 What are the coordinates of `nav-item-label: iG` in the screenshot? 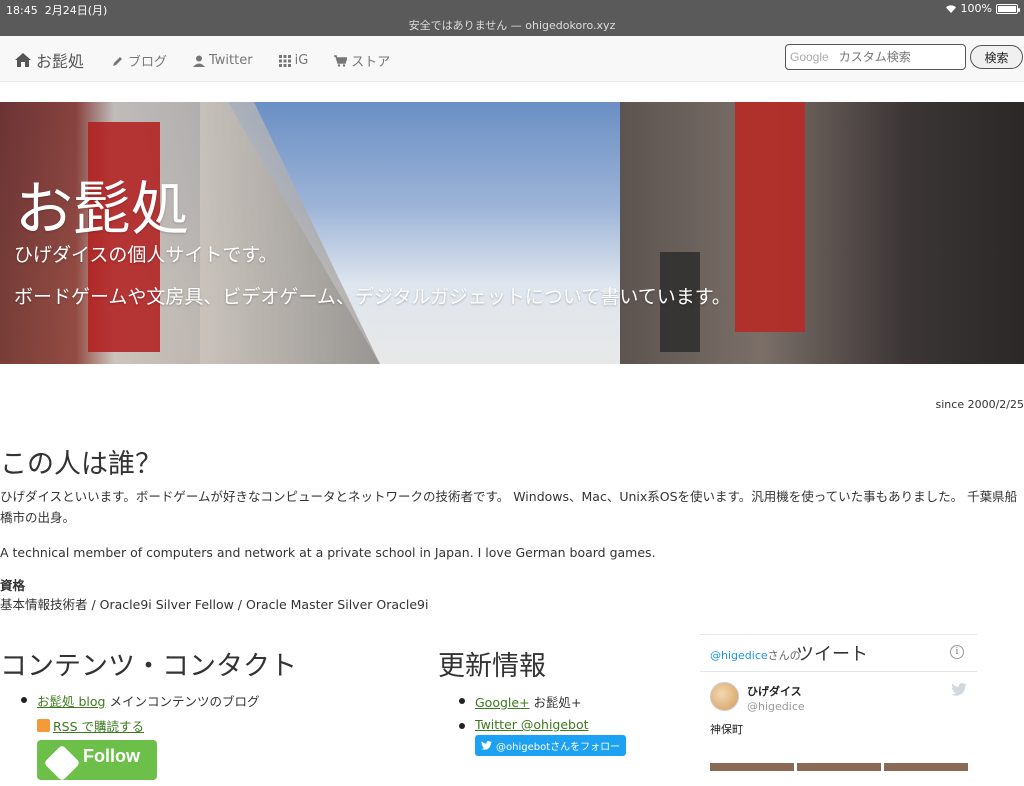 It's located at (301, 60).